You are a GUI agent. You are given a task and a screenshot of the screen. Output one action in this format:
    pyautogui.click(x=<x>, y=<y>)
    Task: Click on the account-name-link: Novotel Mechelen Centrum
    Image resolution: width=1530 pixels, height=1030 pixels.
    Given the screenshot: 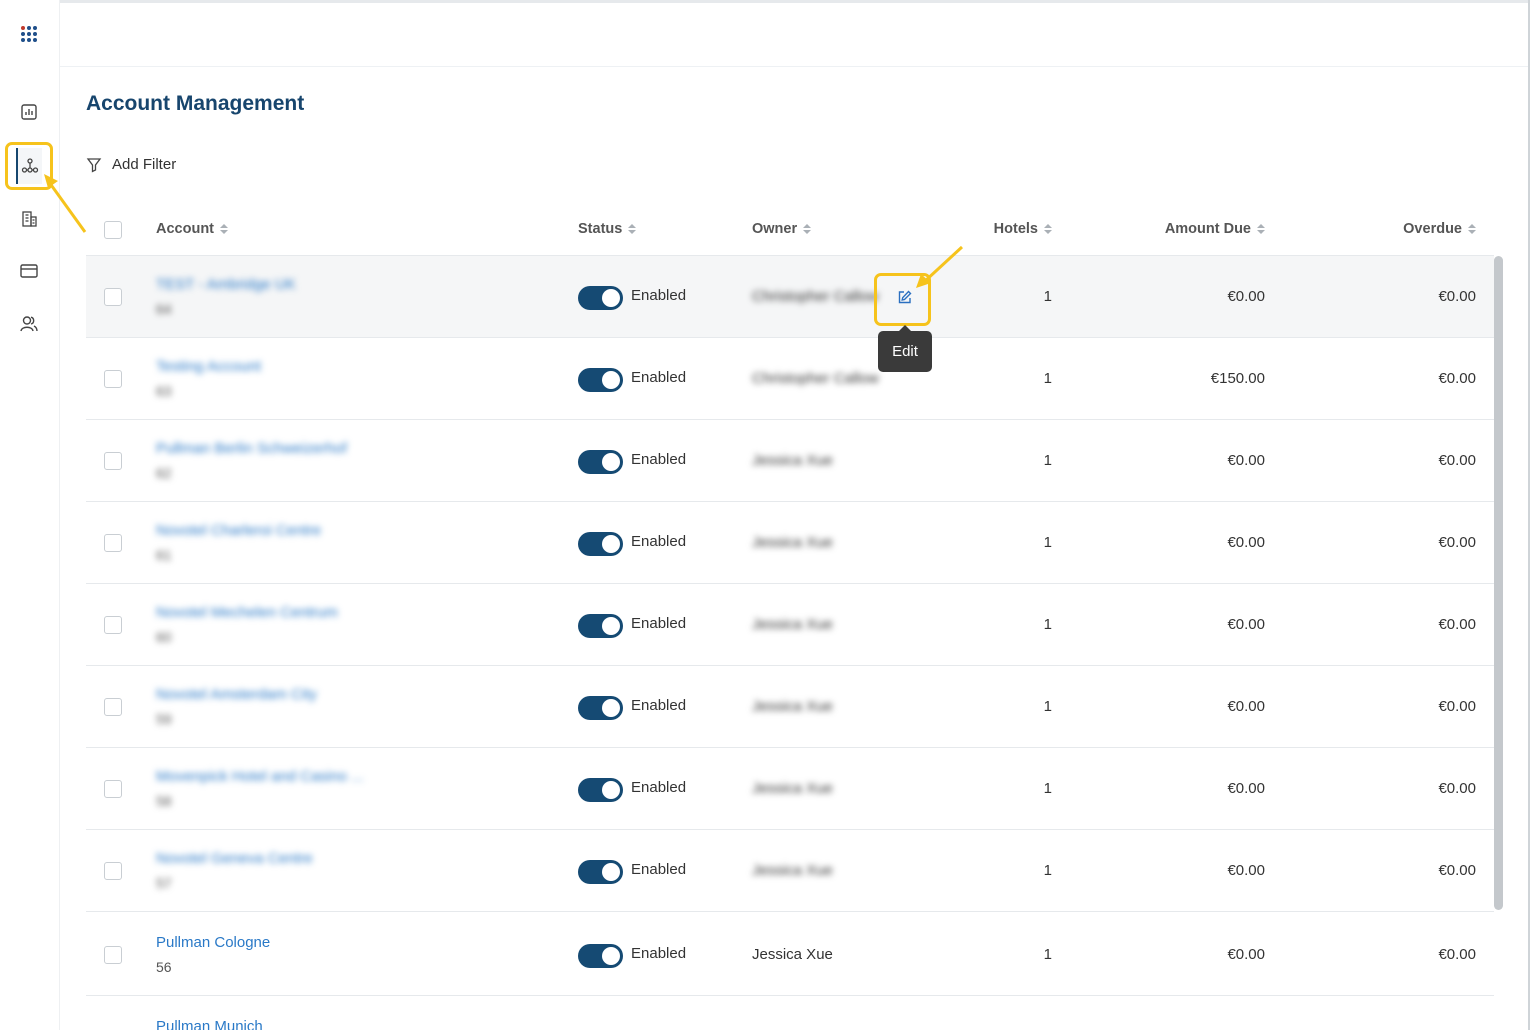 What is the action you would take?
    pyautogui.click(x=247, y=612)
    